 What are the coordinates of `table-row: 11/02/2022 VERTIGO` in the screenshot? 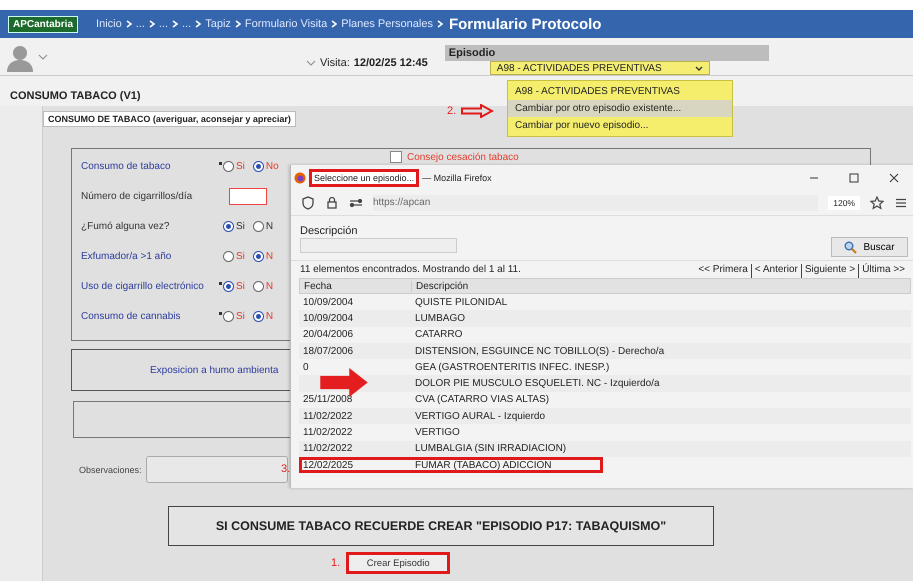 It's located at (451, 432).